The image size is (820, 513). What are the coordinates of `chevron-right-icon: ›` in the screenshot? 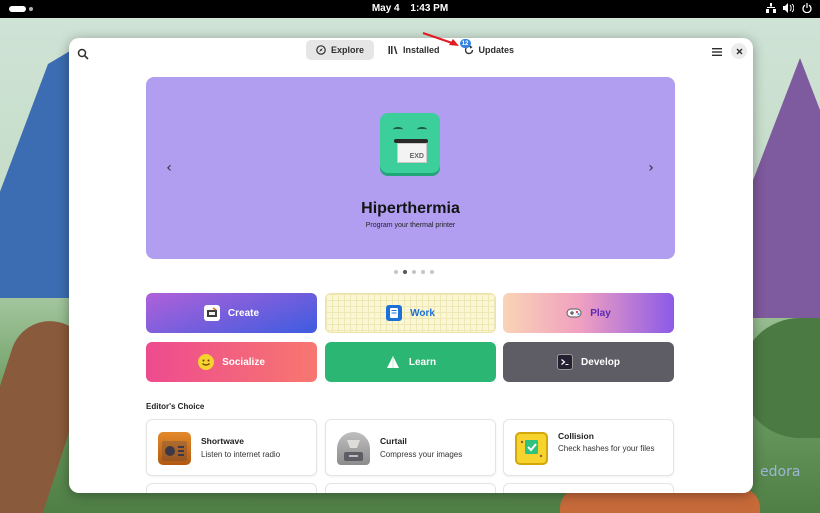 It's located at (651, 168).